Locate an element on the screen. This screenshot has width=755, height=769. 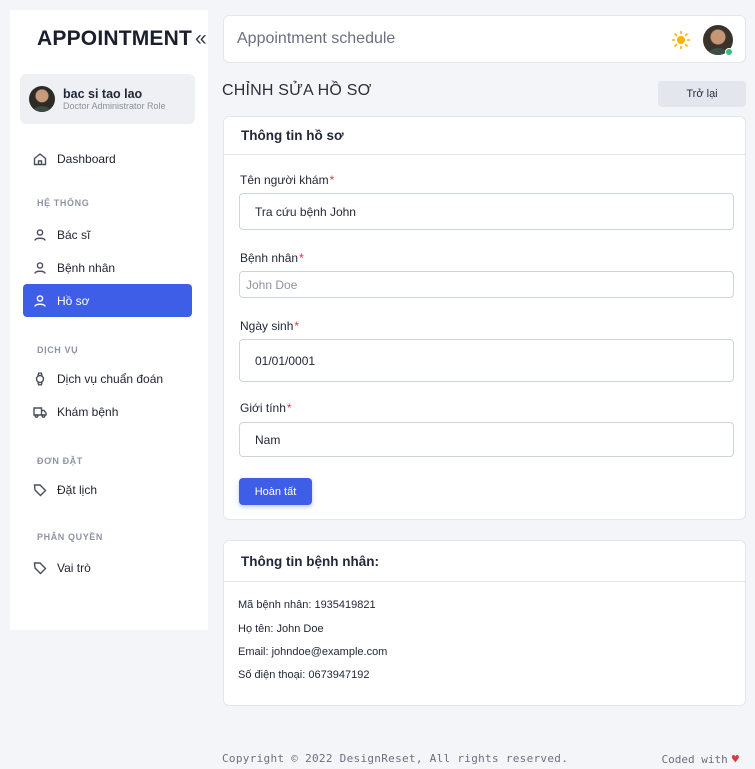
patient-id: Mã bệnh nhân: 1935419821 is located at coordinates (307, 605).